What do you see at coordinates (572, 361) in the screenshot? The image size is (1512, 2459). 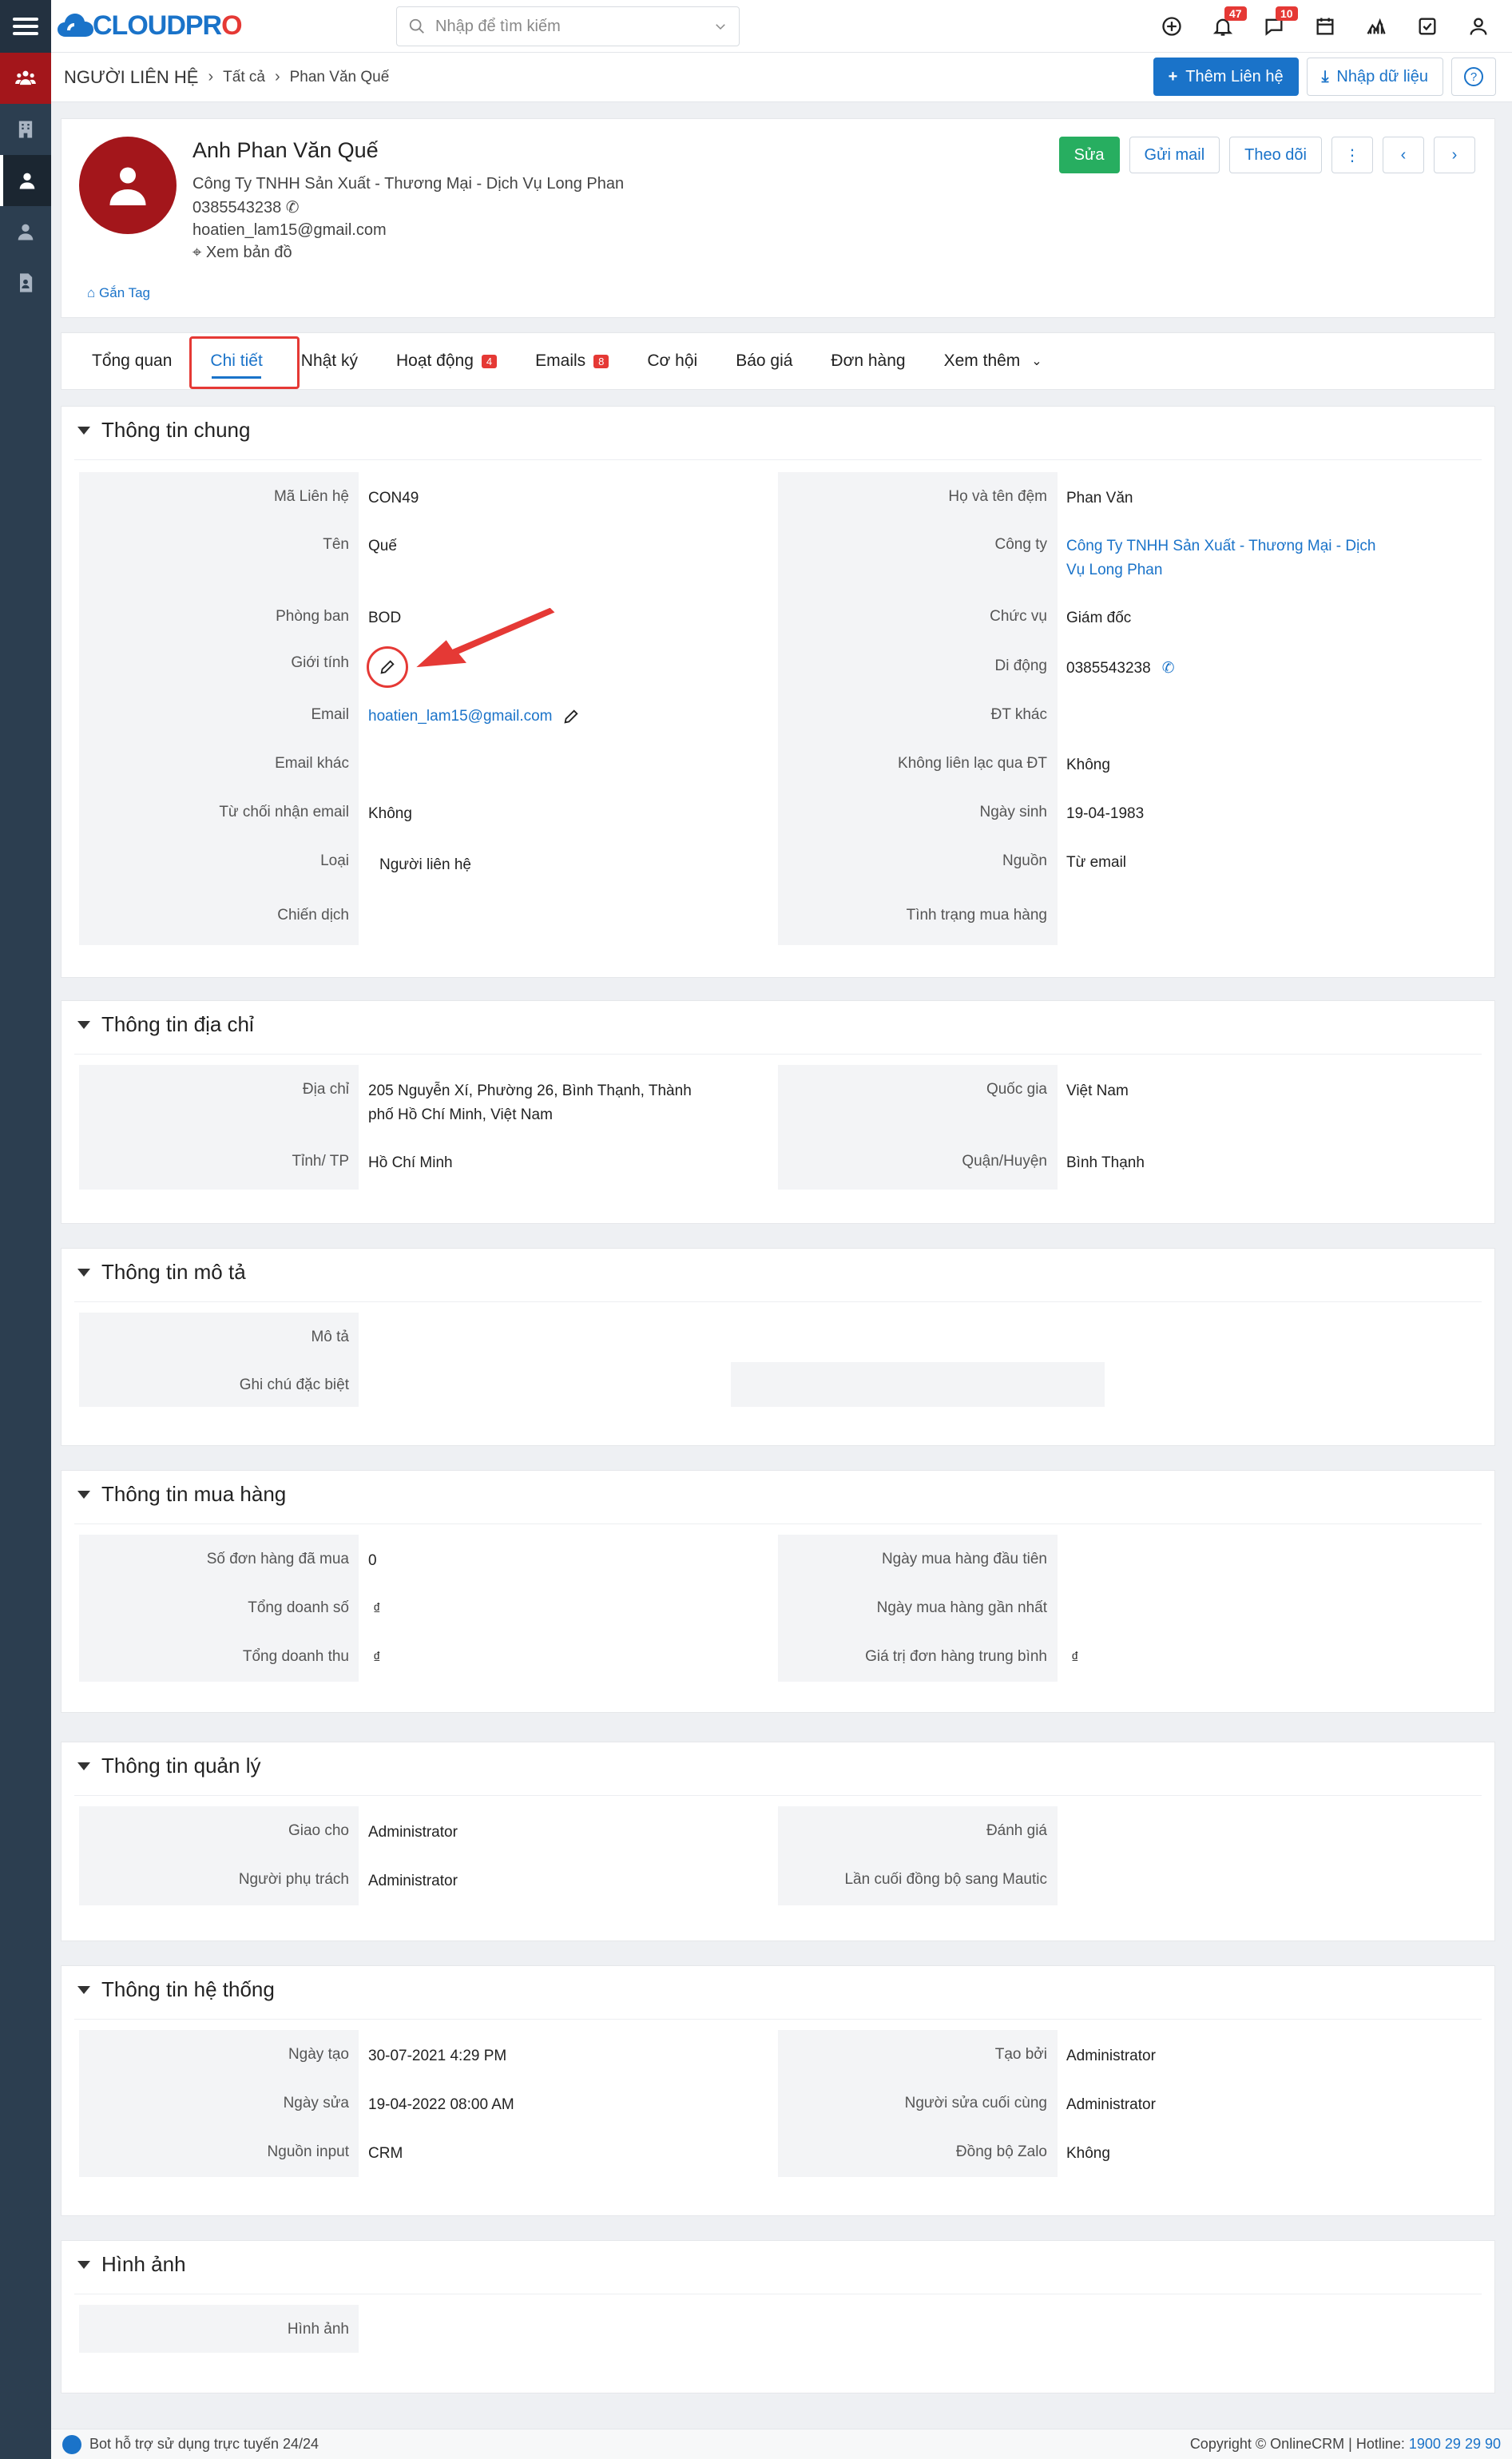 I see `tab-emails: Emails 8` at bounding box center [572, 361].